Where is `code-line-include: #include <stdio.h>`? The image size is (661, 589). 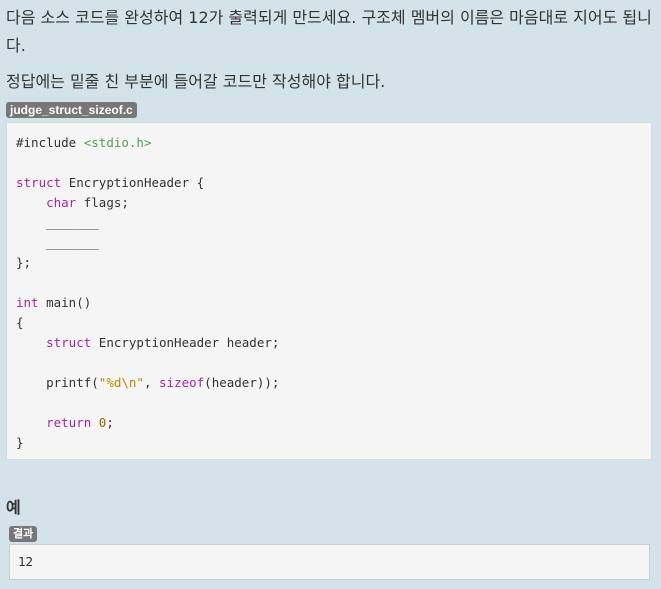 code-line-include: #include <stdio.h> is located at coordinates (329, 143).